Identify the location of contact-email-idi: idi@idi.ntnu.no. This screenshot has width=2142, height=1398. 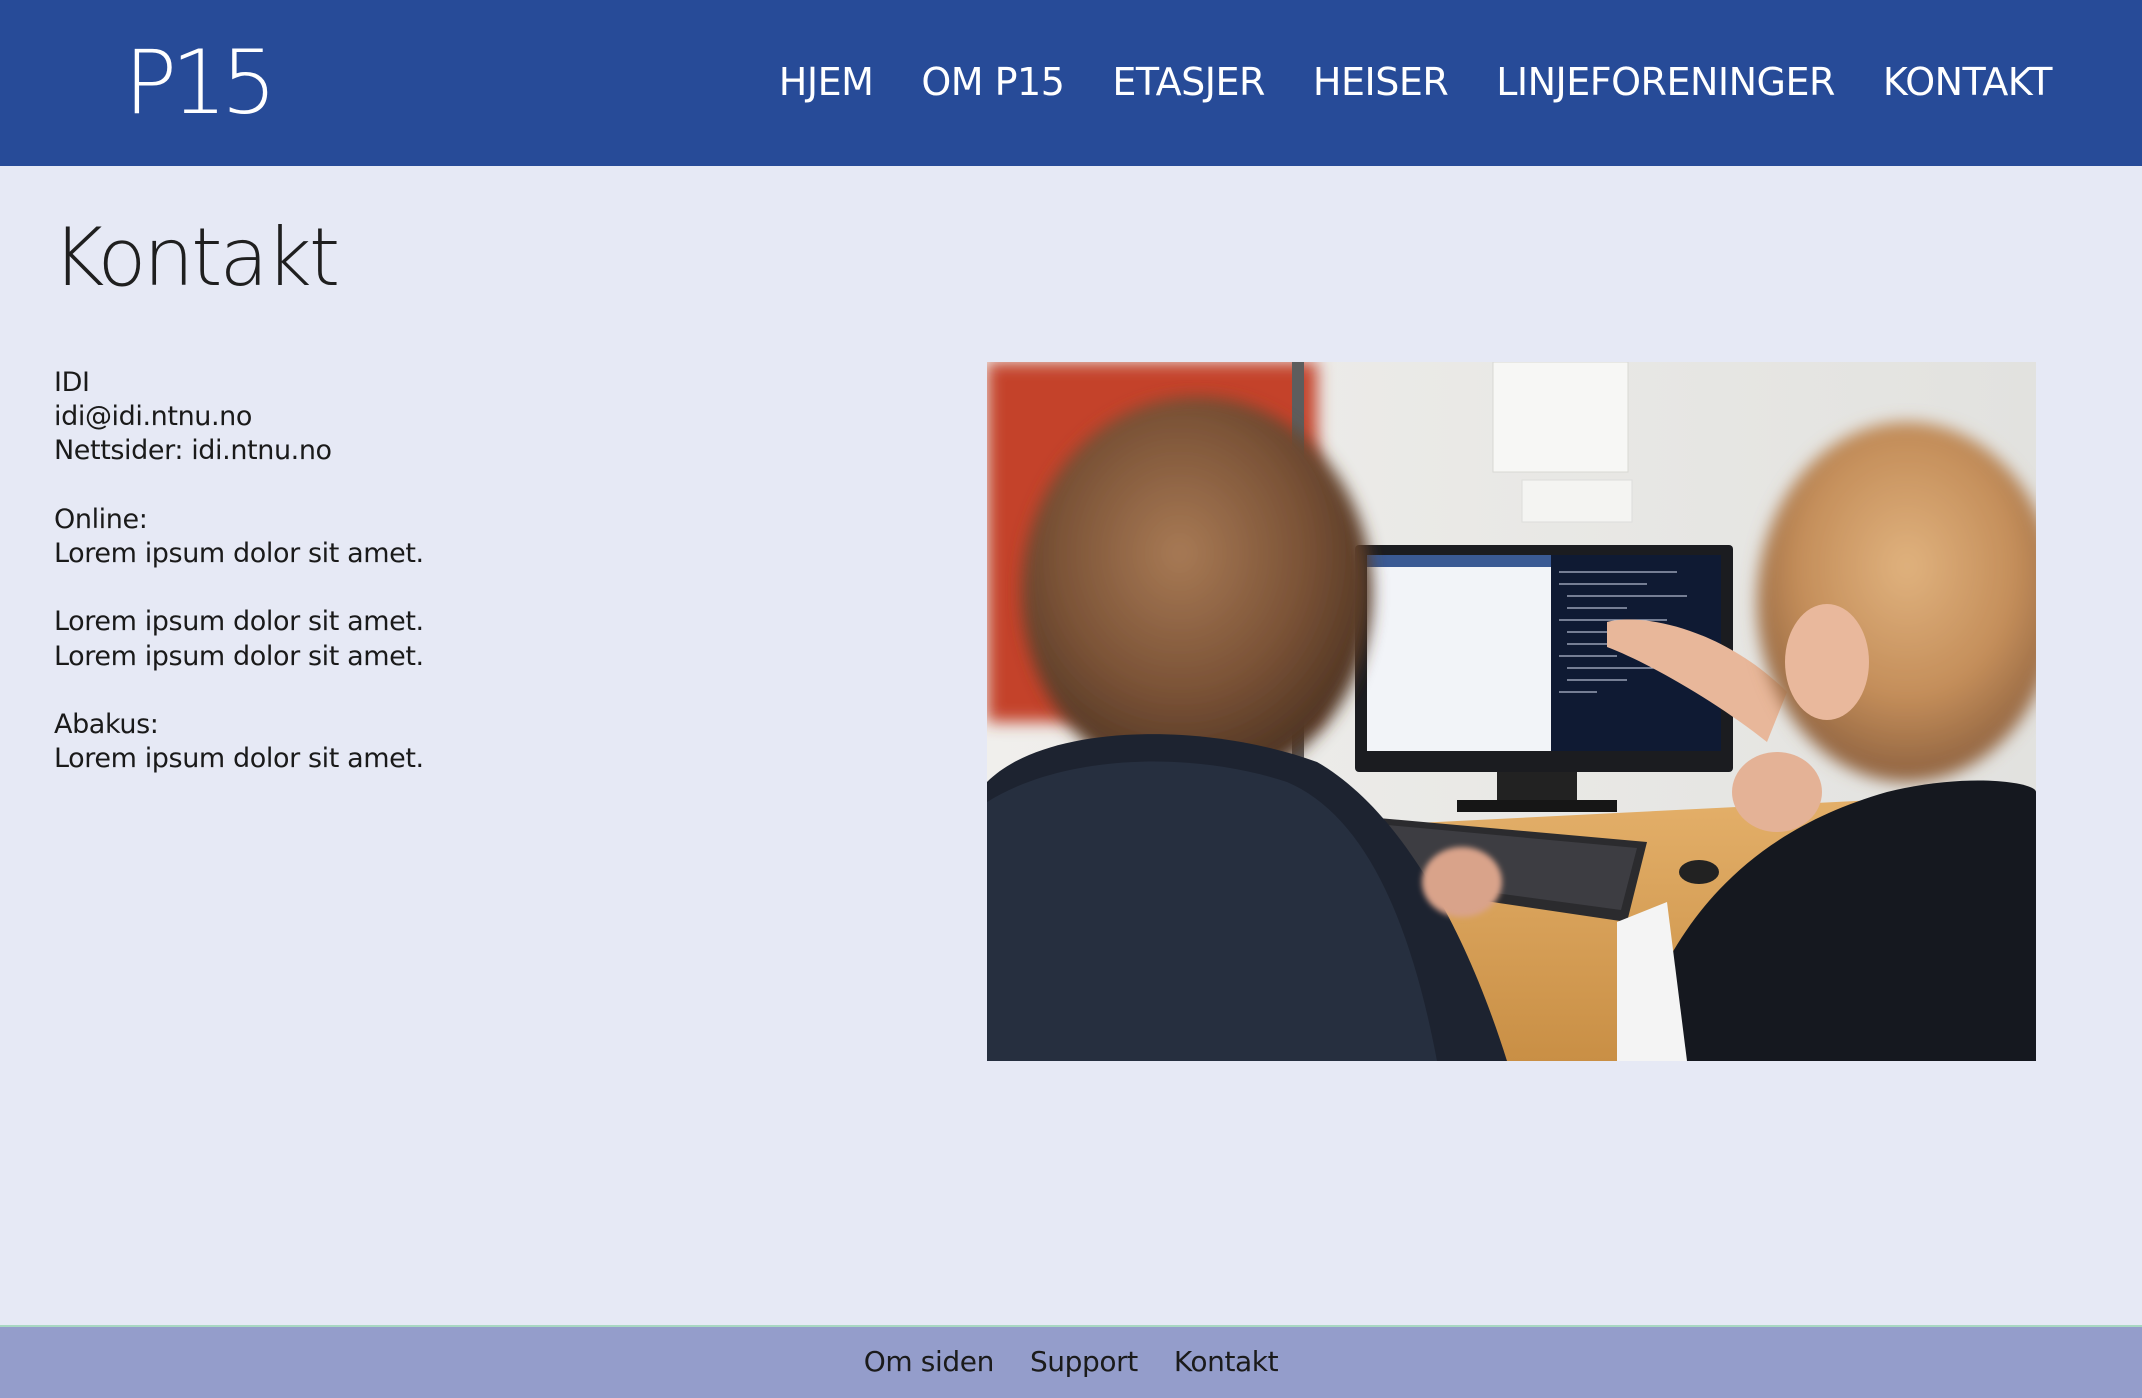
(239, 417).